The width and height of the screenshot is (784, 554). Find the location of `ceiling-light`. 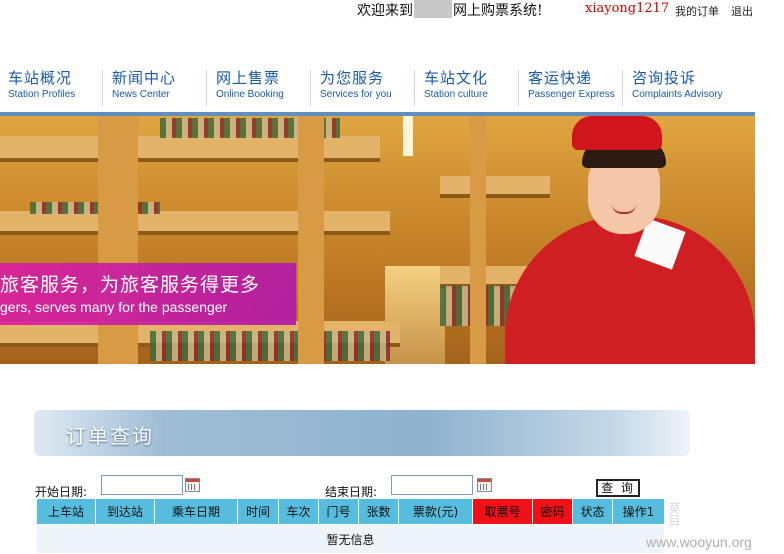

ceiling-light is located at coordinates (408, 136).